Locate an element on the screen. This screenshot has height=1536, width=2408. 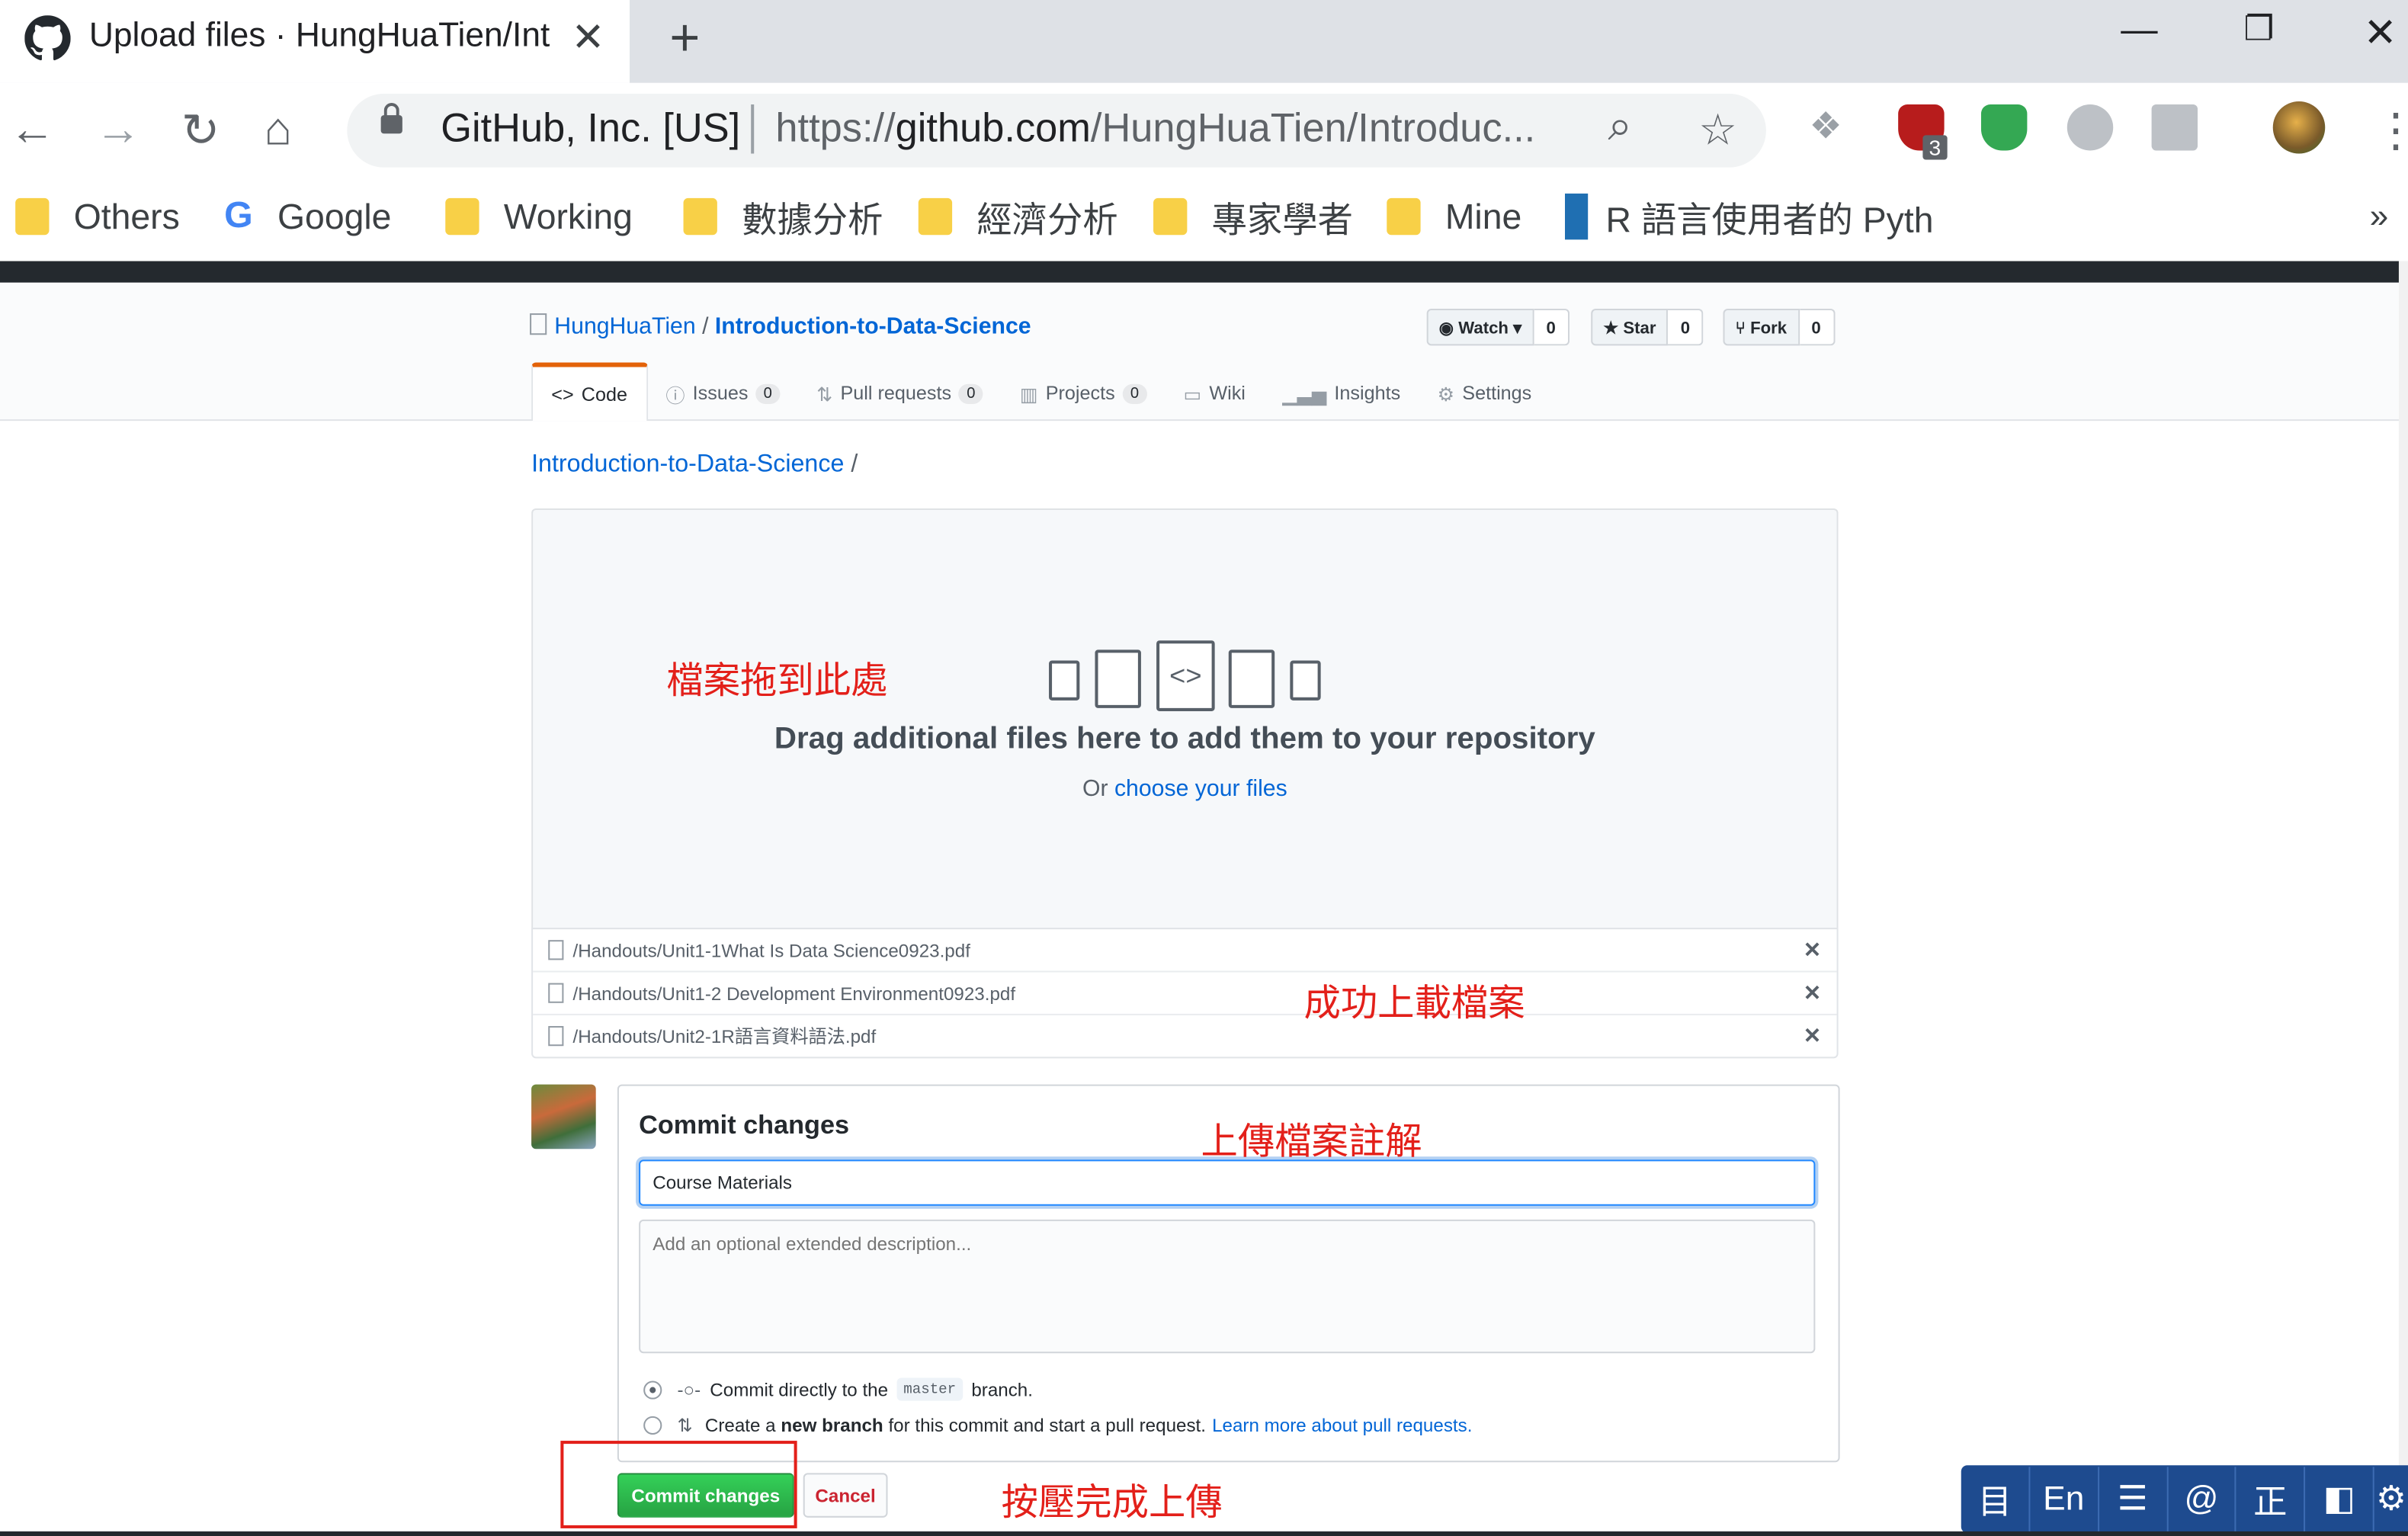
user-avatar is located at coordinates (563, 1117).